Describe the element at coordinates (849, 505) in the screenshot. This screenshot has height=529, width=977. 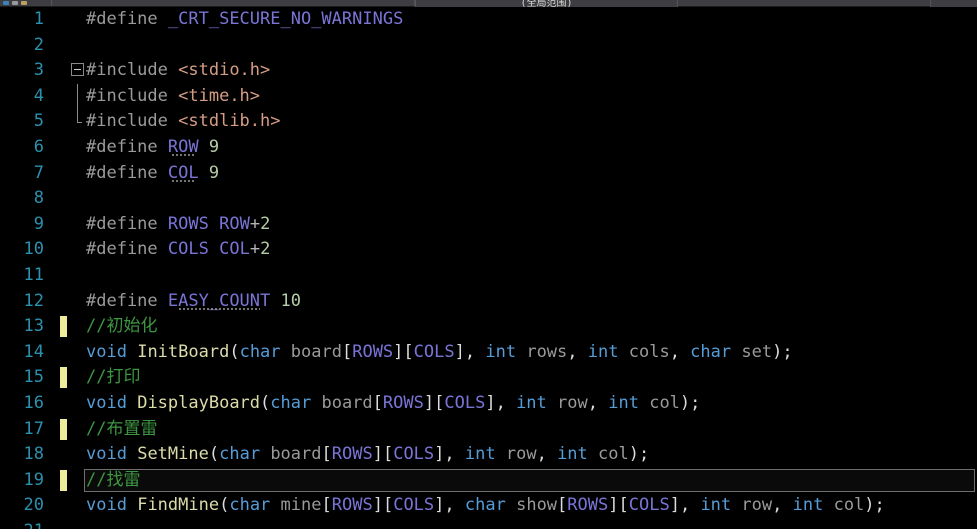
I see `token: col` at that location.